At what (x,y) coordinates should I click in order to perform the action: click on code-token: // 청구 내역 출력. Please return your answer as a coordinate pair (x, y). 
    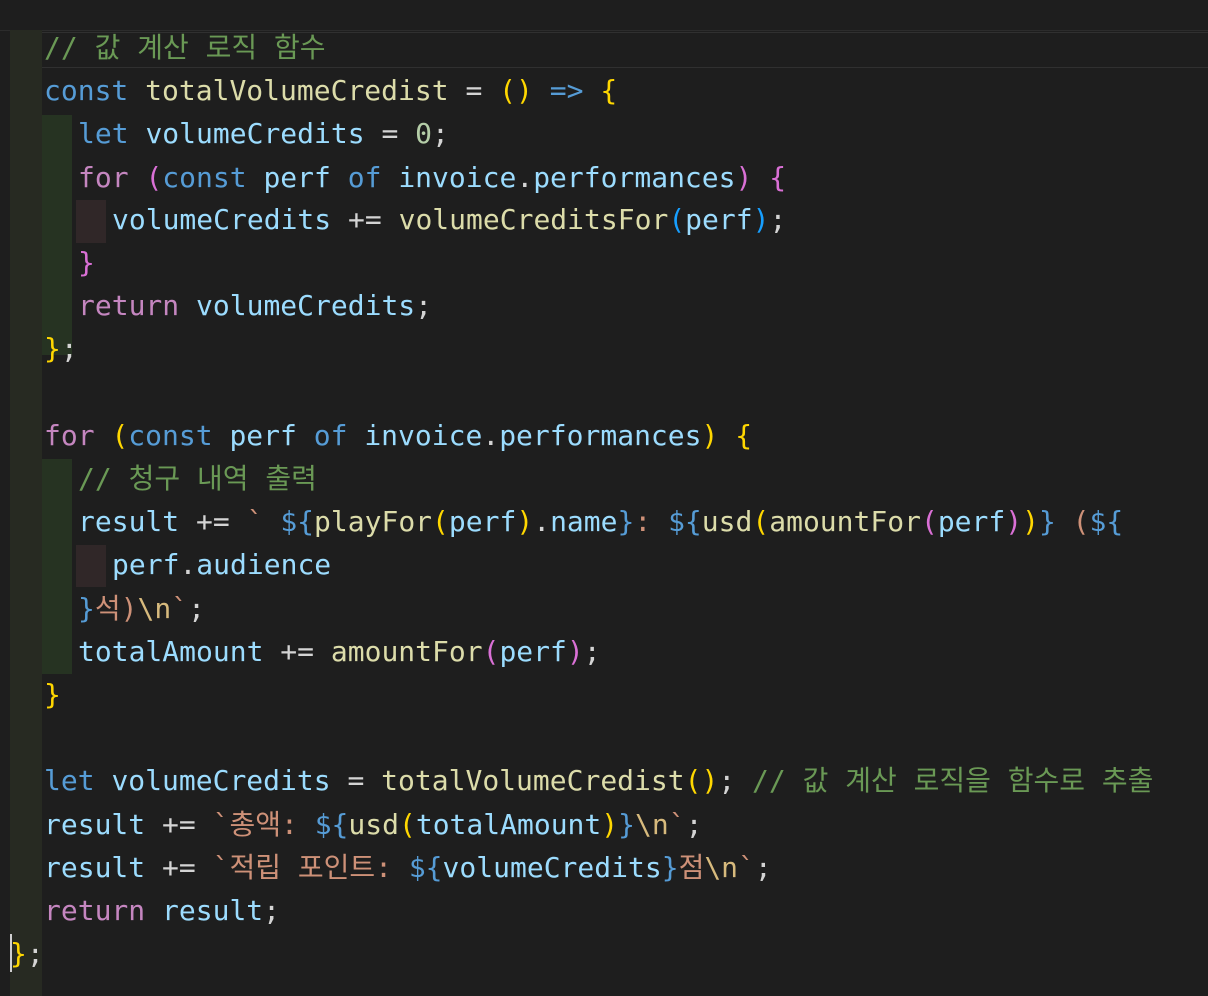
    Looking at the image, I should click on (197, 478).